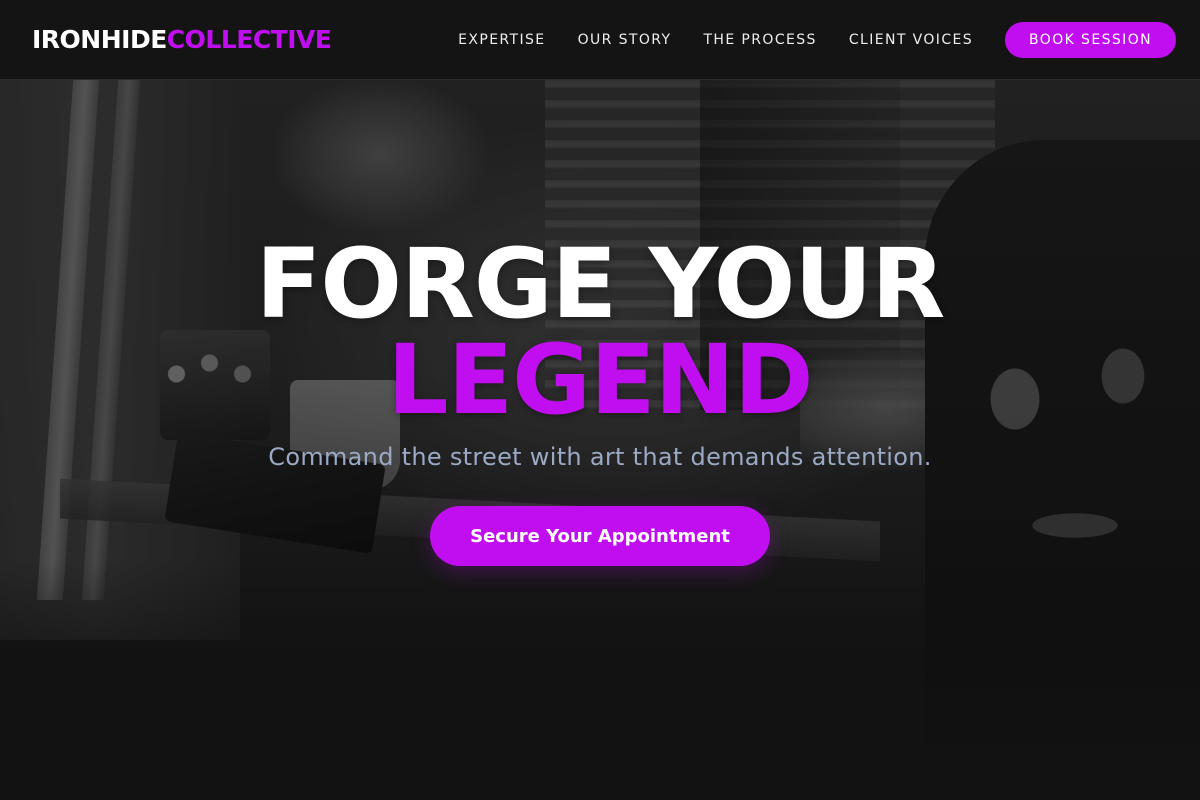 The height and width of the screenshot is (800, 1200). I want to click on hero-headline-line2: LEGEND, so click(600, 380).